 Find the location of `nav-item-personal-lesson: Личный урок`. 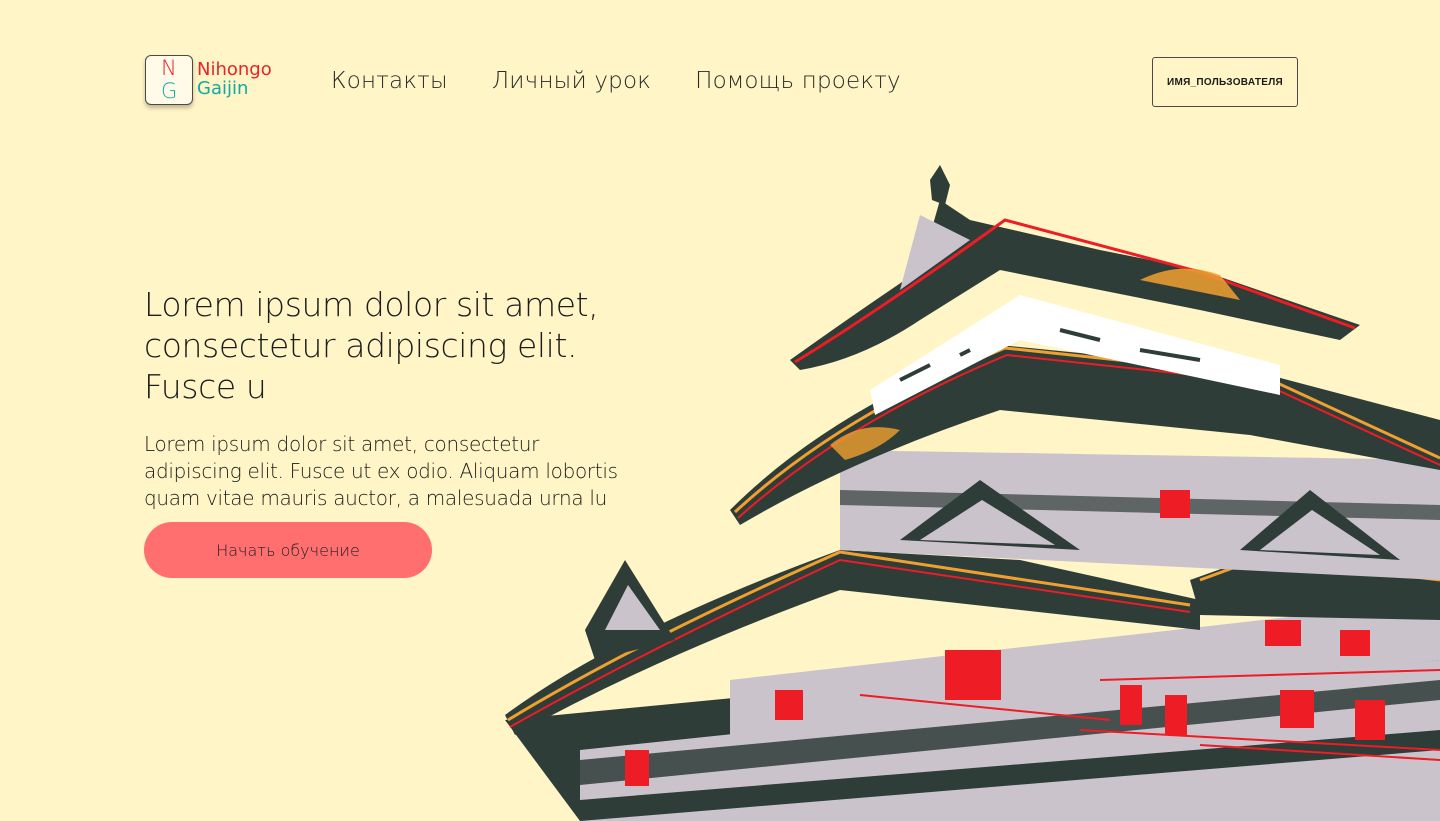

nav-item-personal-lesson: Личный урок is located at coordinates (571, 81).